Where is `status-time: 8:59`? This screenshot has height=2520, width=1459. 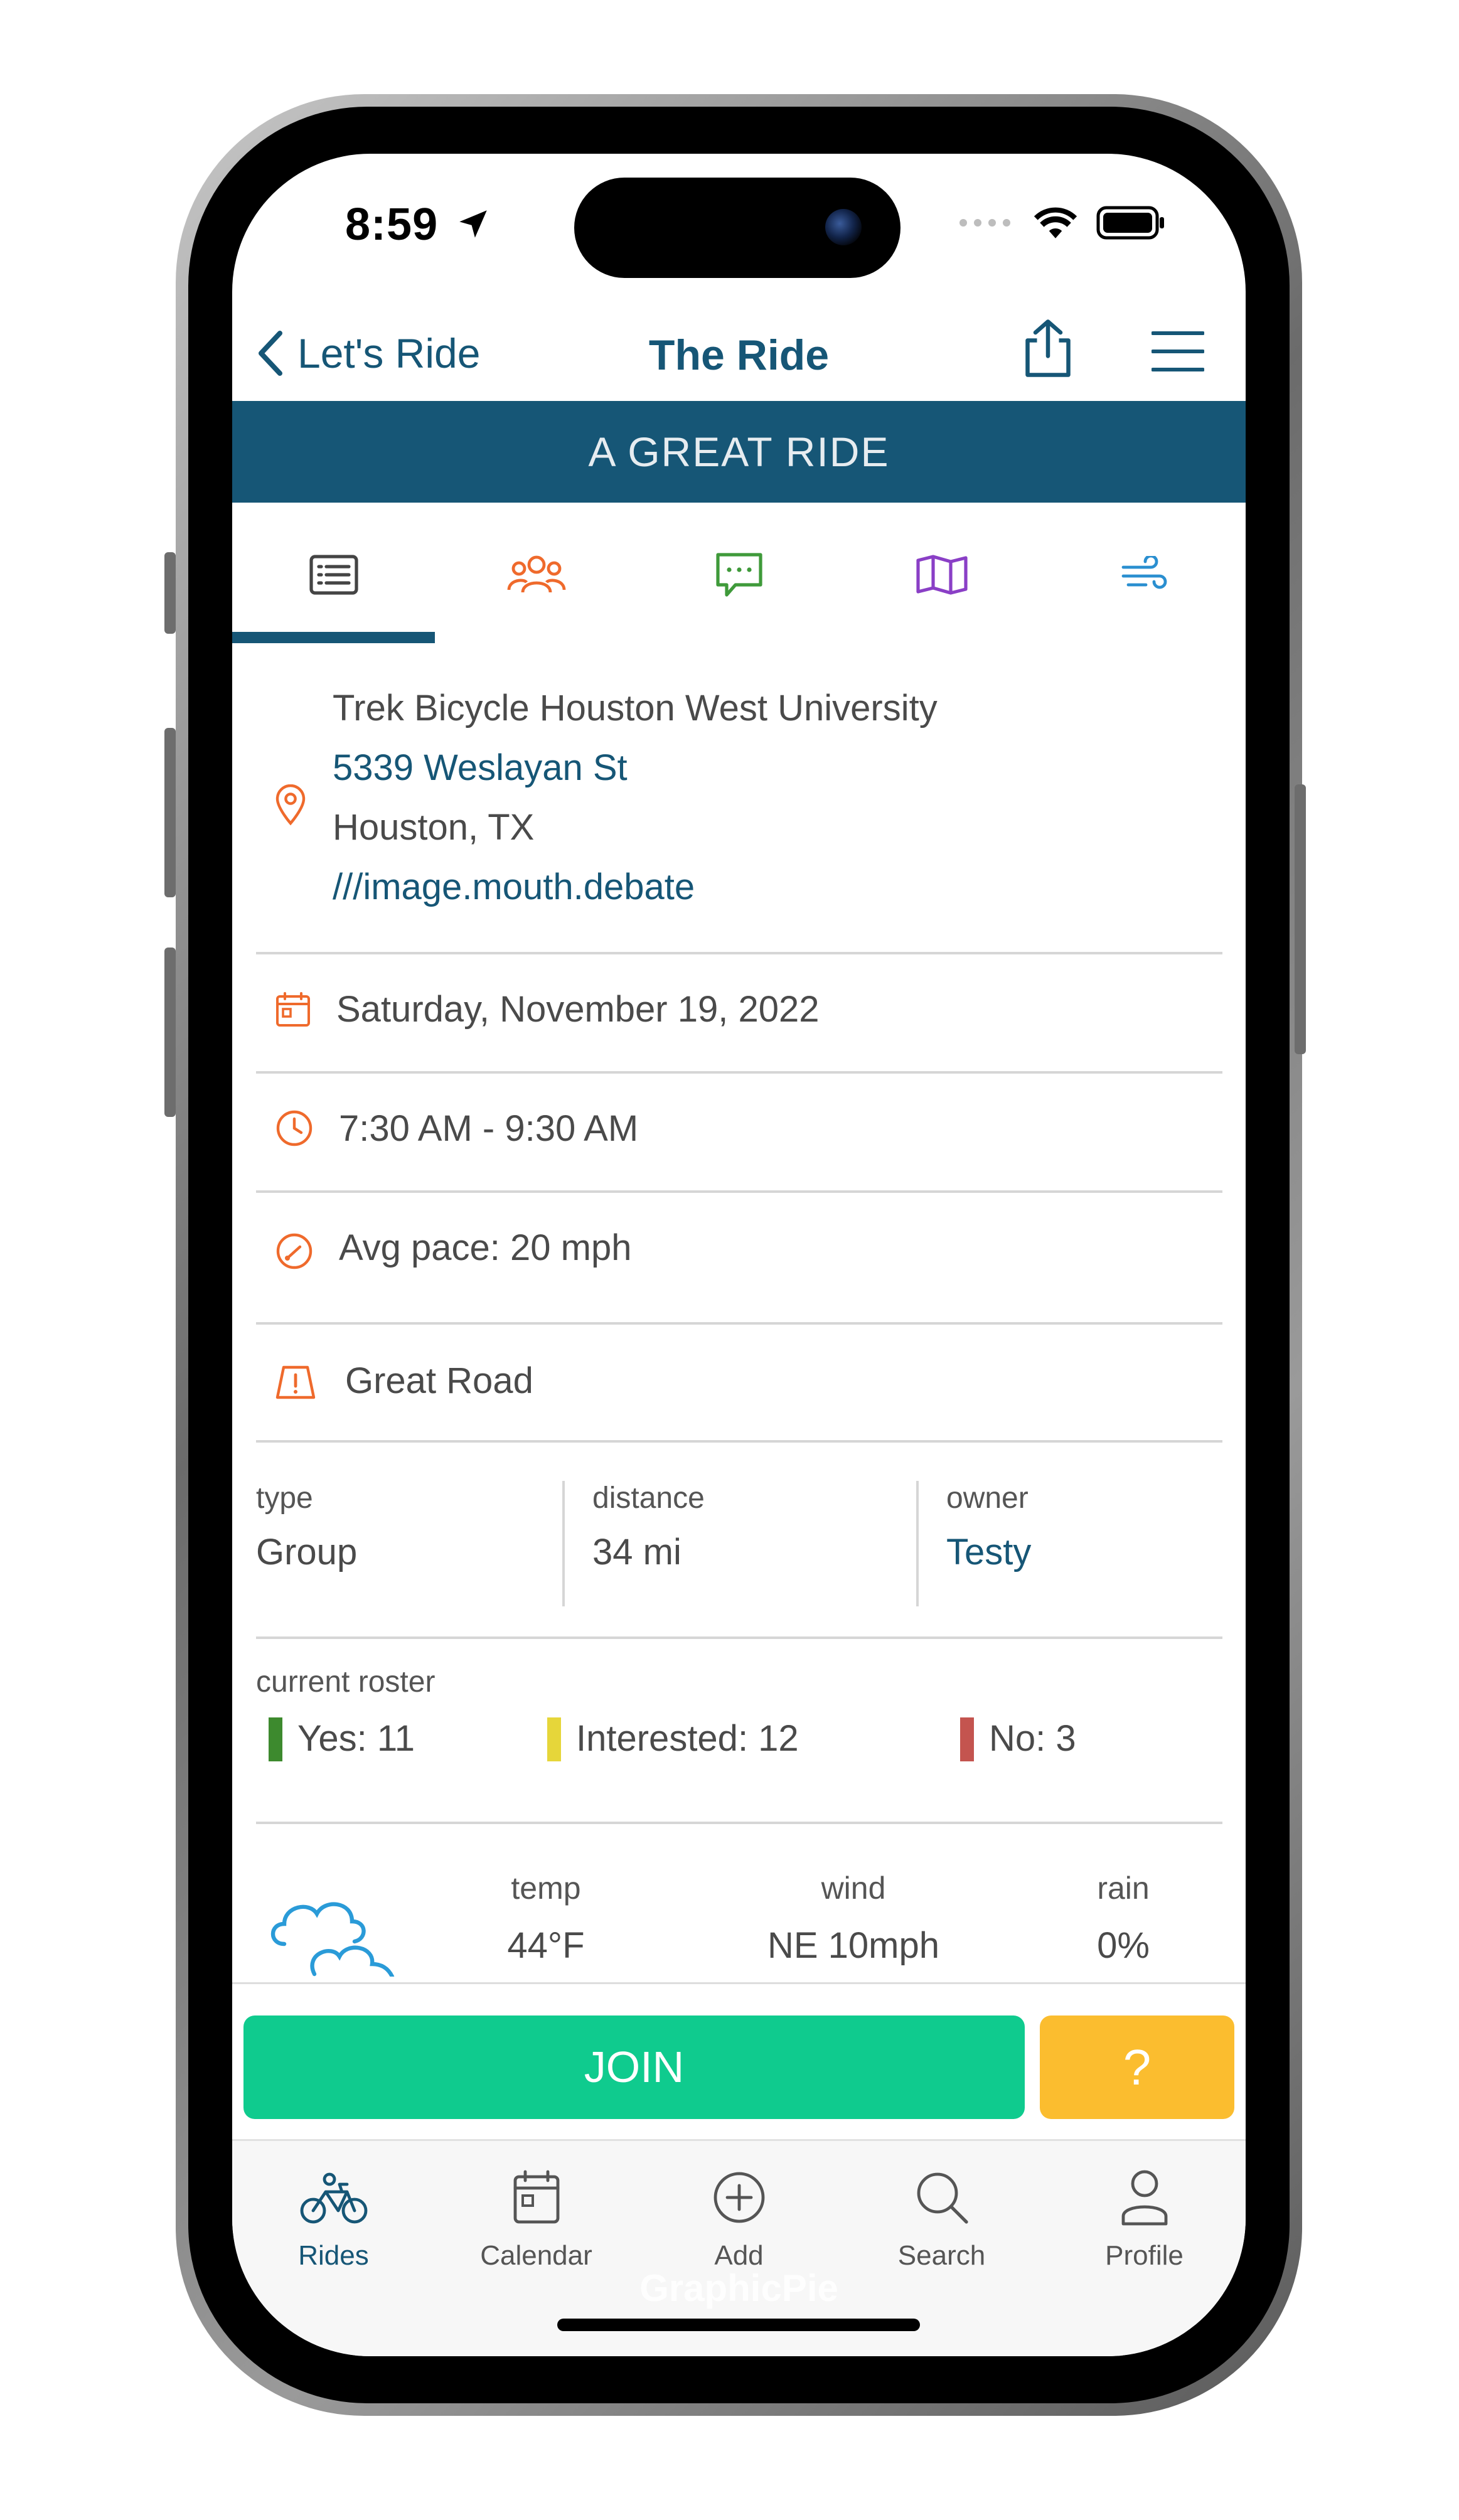
status-time: 8:59 is located at coordinates (418, 224).